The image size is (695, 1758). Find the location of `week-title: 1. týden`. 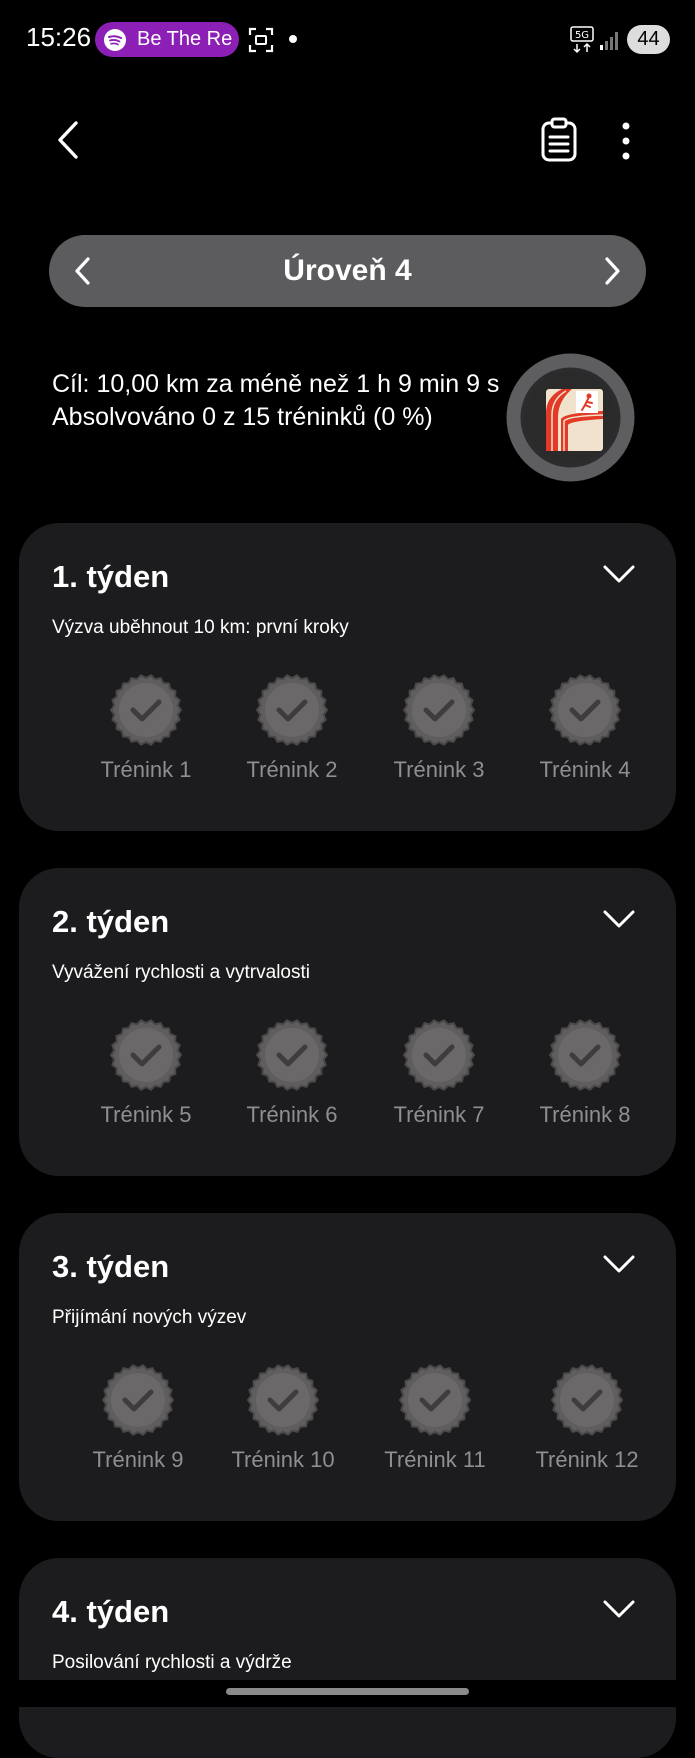

week-title: 1. týden is located at coordinates (111, 576).